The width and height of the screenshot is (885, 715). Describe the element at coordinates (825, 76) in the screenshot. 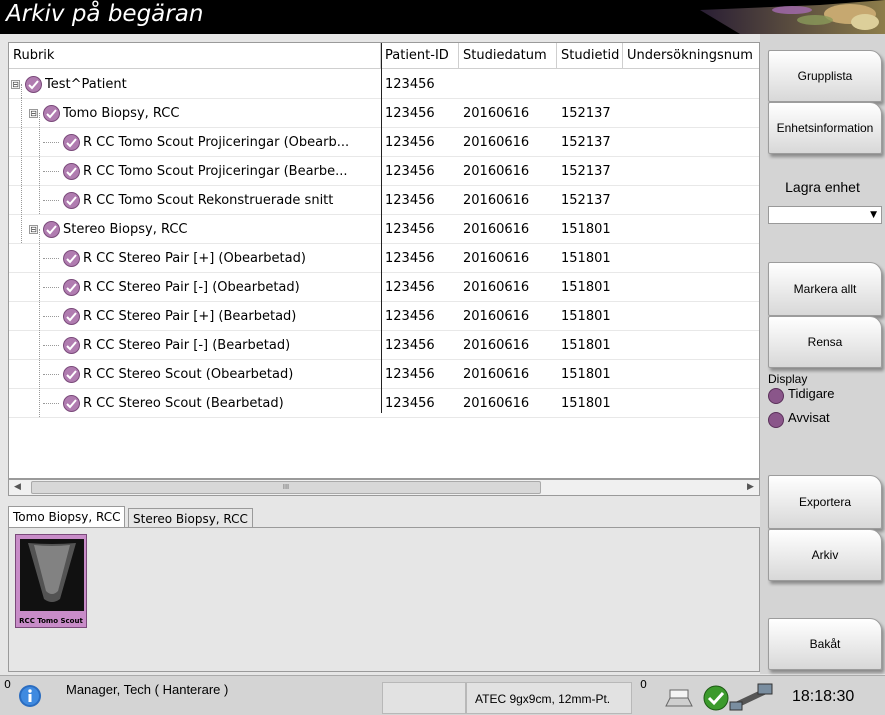

I see `group-list-button: Grupplista` at that location.